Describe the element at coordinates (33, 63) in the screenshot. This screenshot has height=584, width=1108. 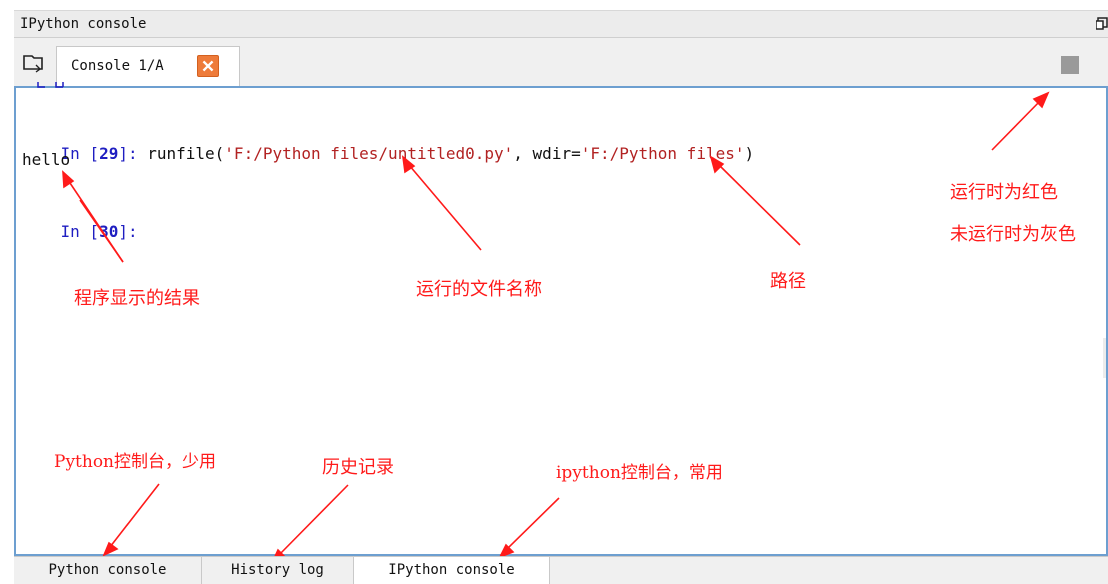
I see `browse-tabs-icon` at that location.